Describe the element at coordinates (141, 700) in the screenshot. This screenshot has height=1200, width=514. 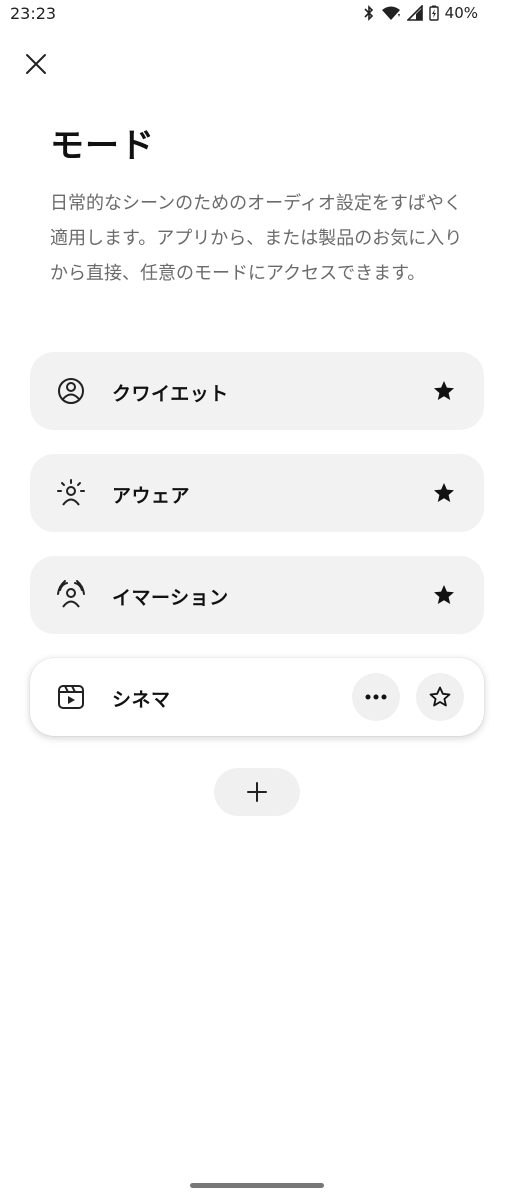
I see `mode-label: シネマ` at that location.